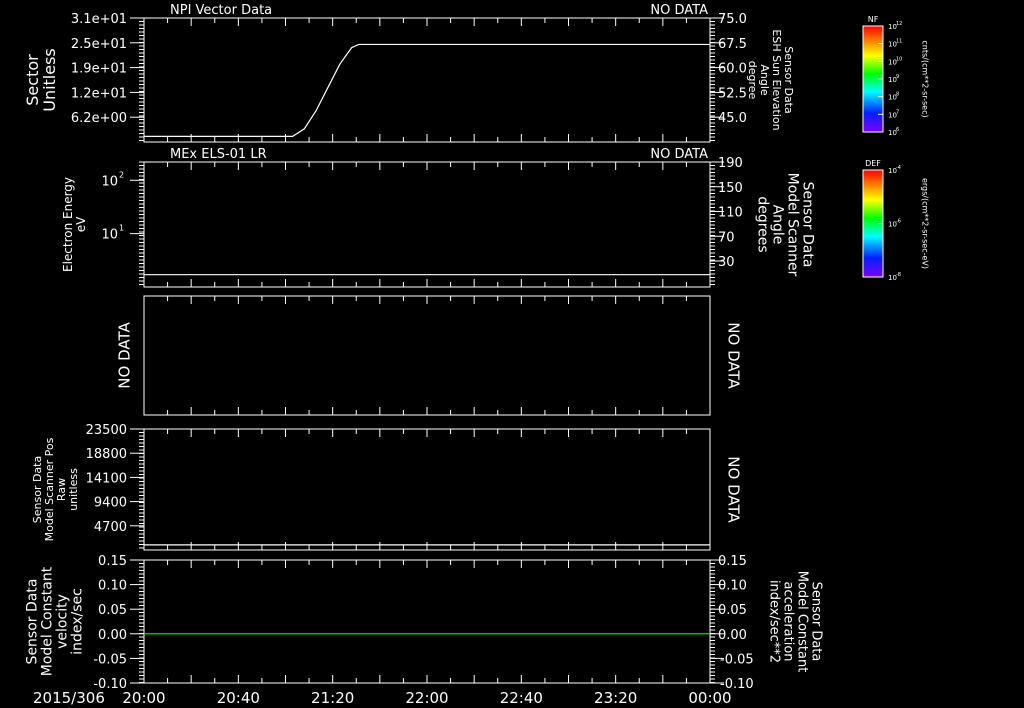 This screenshot has width=1024, height=708. Describe the element at coordinates (737, 659) in the screenshot. I see `y-tick-label-right: -0.05` at that location.